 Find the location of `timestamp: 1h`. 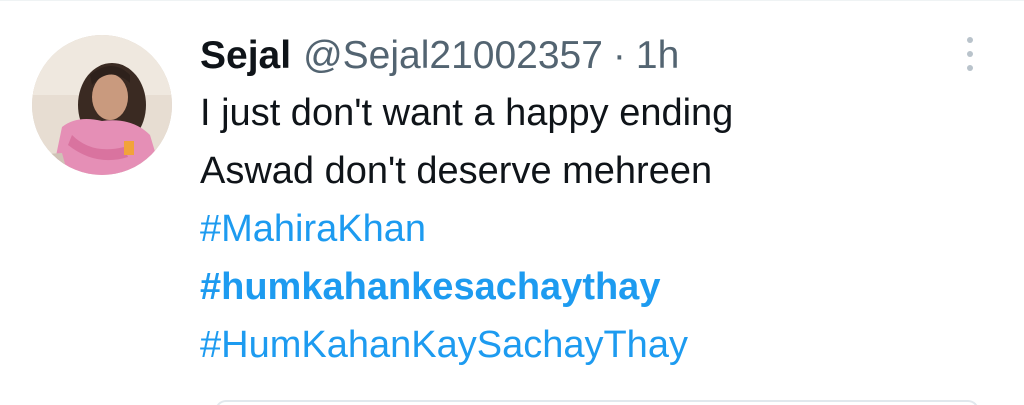

timestamp: 1h is located at coordinates (657, 56).